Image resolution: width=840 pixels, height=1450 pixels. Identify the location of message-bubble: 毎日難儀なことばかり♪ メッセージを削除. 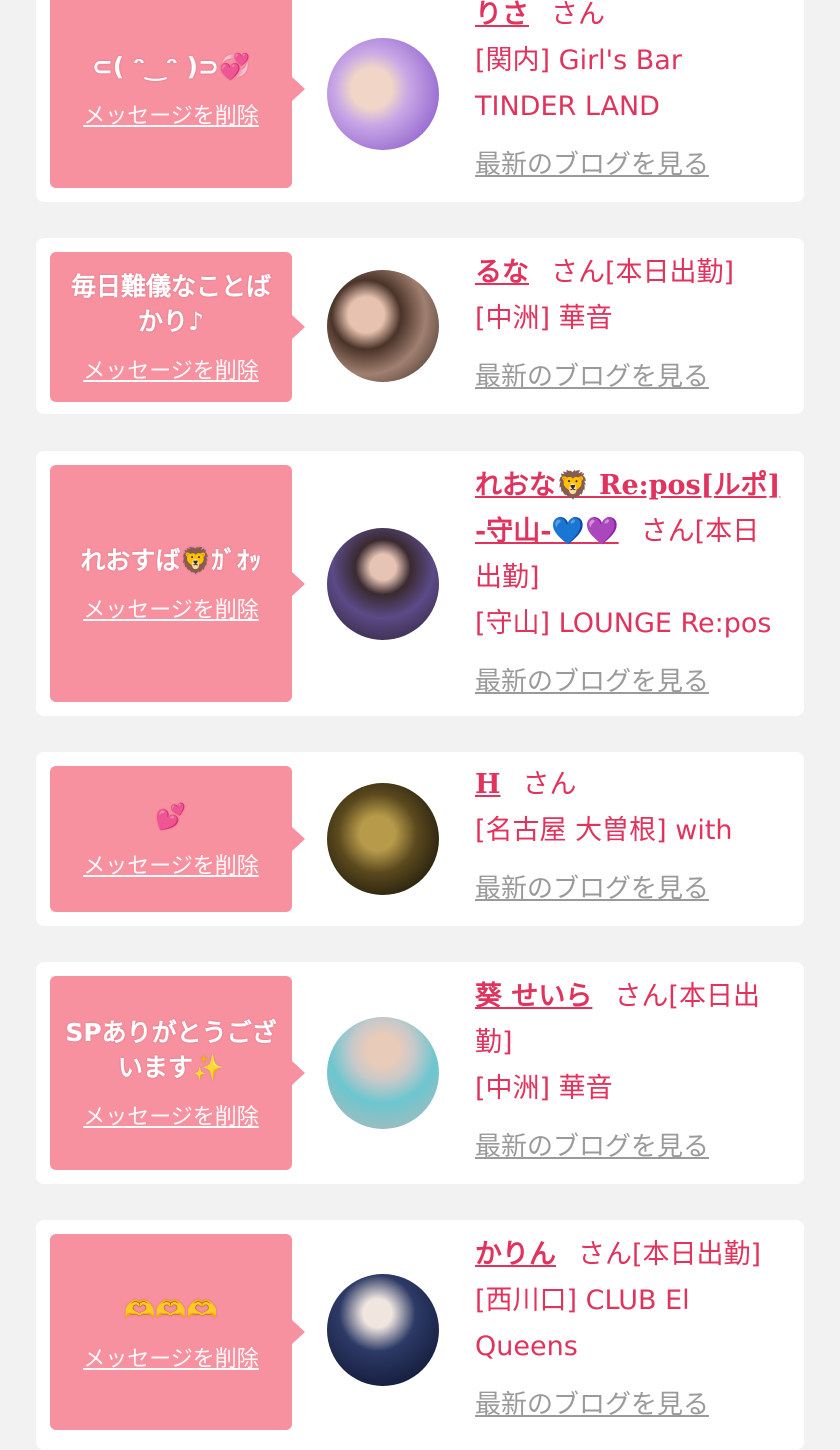
(177, 327).